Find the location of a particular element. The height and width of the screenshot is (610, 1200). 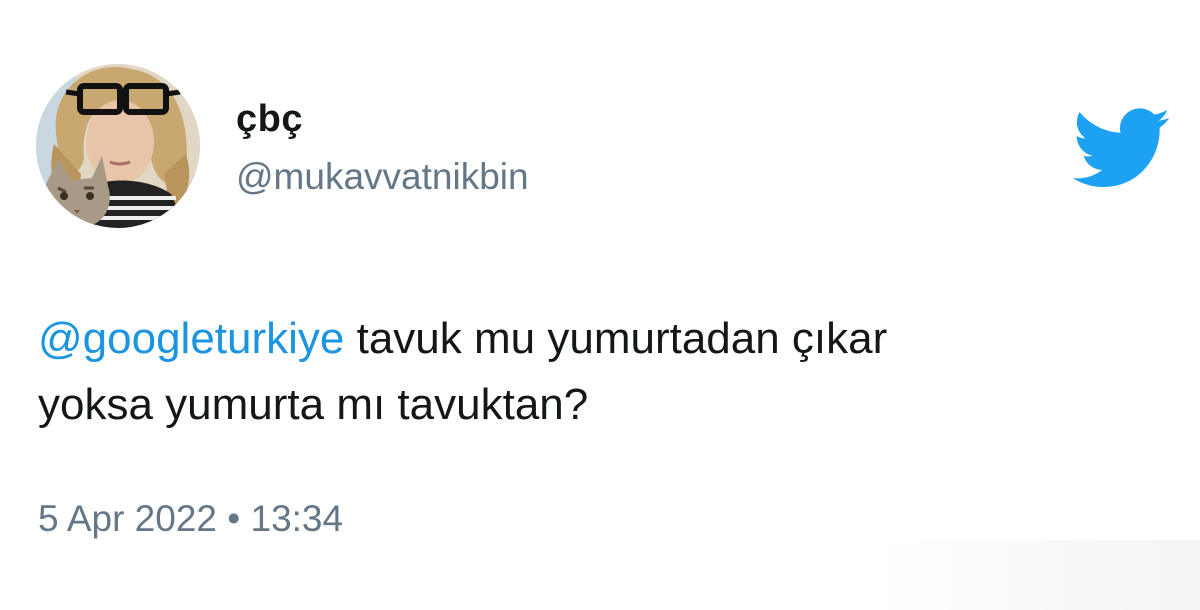

twitter-bird-icon is located at coordinates (1122, 149).